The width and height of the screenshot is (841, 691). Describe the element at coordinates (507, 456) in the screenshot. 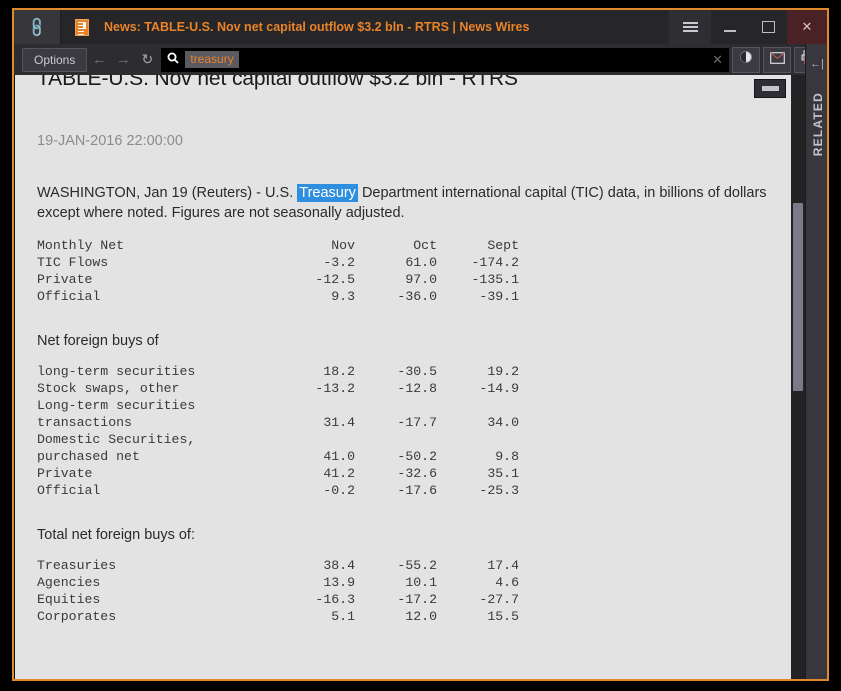

I see `row-value: 9.8` at that location.